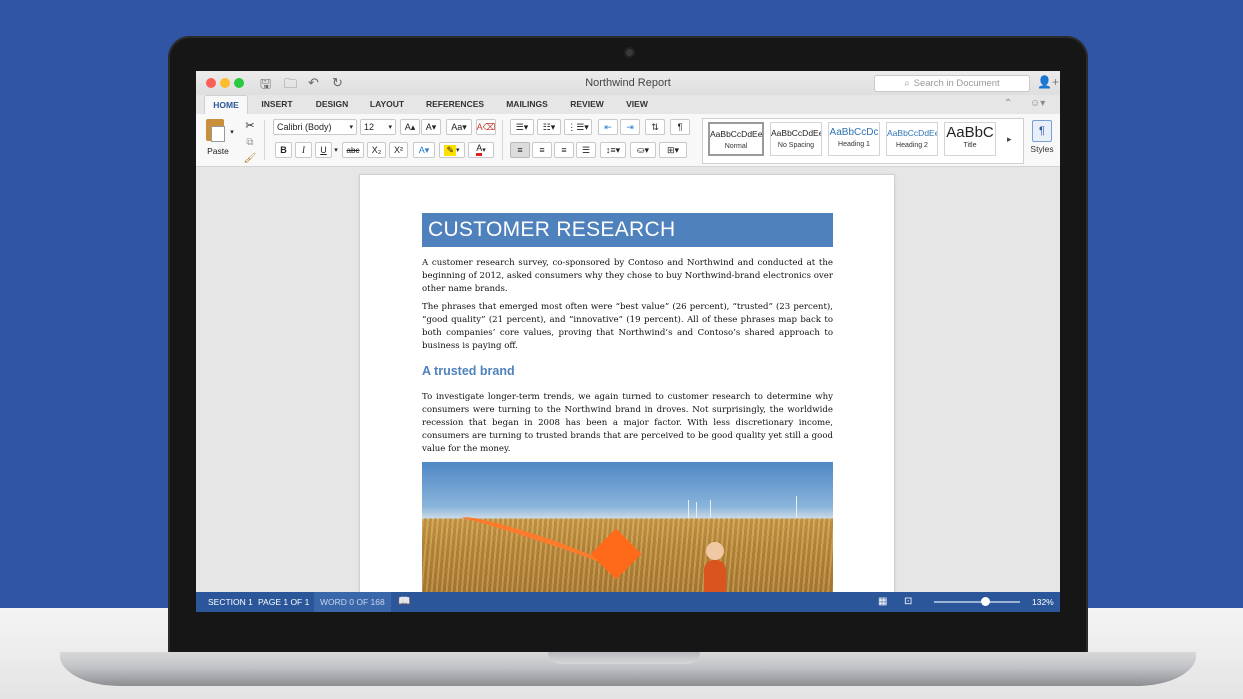 This screenshot has width=1243, height=699. I want to click on style-name: Heading 1, so click(854, 144).